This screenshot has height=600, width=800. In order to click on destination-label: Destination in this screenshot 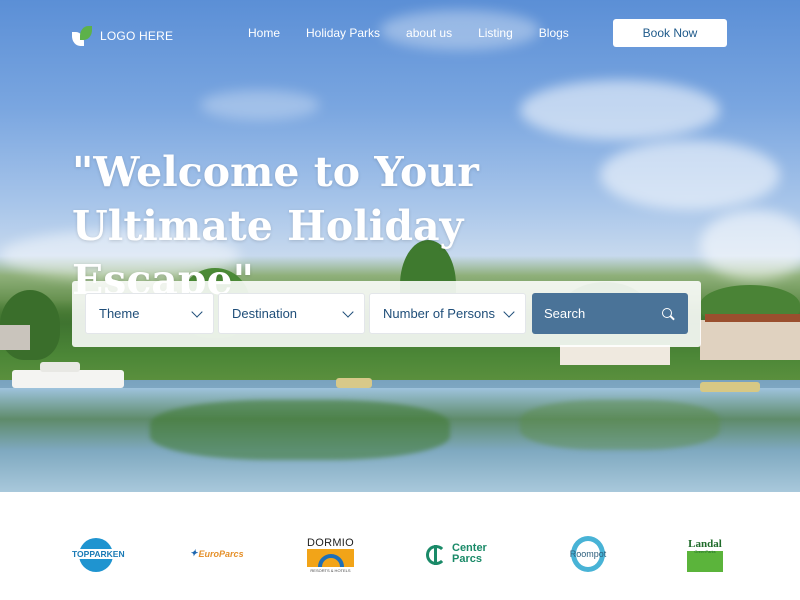, I will do `click(265, 313)`.